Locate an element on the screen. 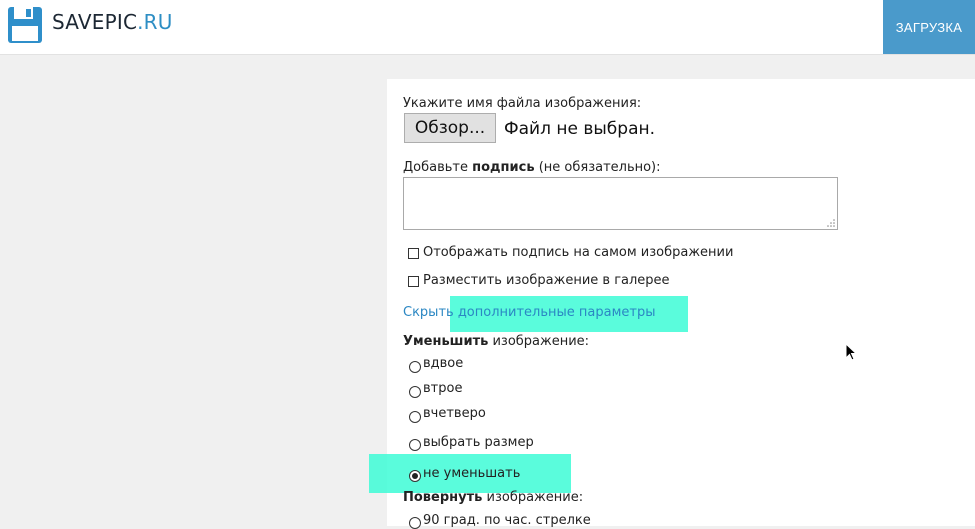  caption-textarea is located at coordinates (620, 203).